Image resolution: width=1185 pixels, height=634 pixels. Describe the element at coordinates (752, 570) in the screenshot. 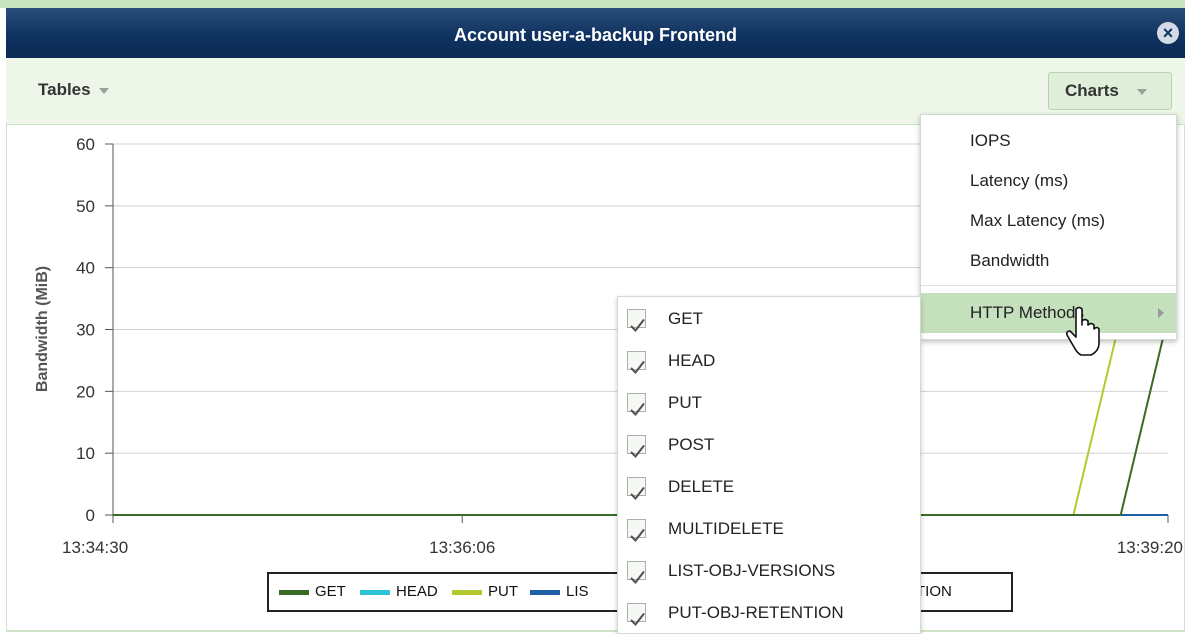

I see `http-method-label: LIST-OBJ-VERSIONS` at that location.